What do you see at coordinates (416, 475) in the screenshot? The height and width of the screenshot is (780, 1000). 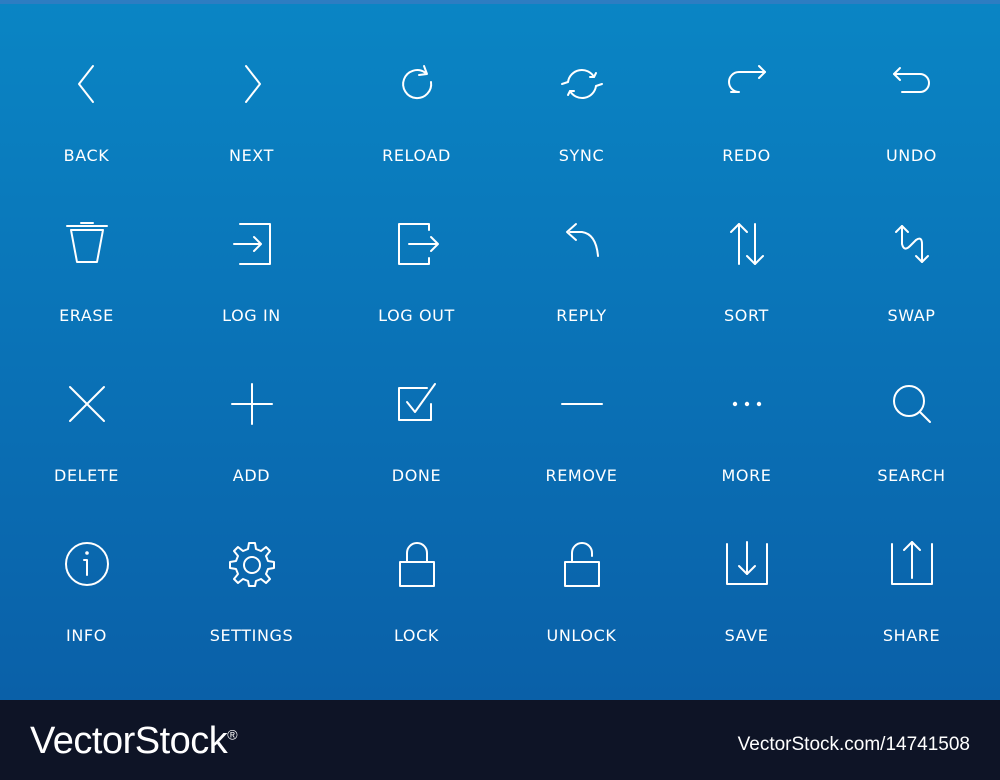 I see `icon-label: DONE` at bounding box center [416, 475].